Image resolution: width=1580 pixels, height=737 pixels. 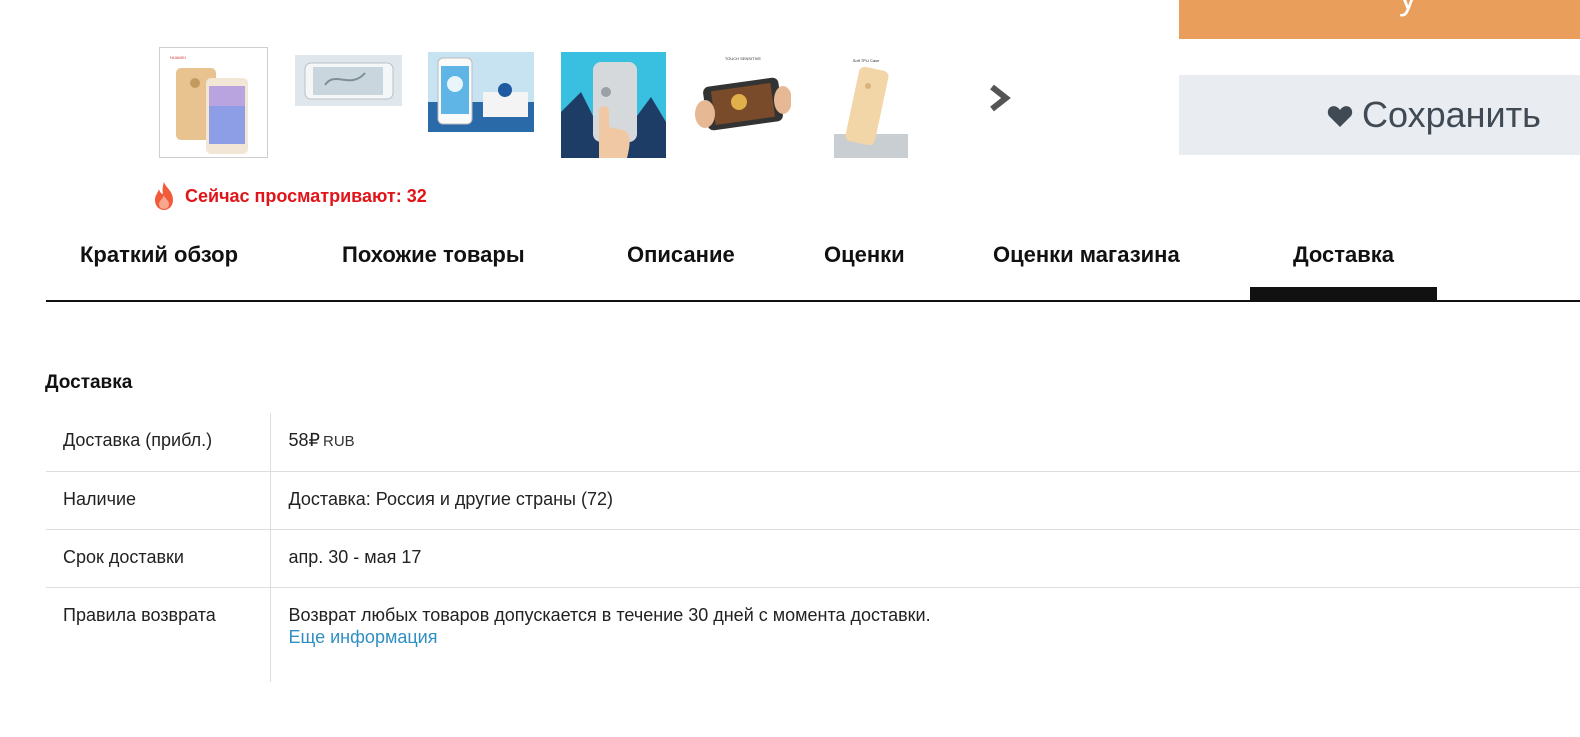 I want to click on table-row: Доставка (прибл.) 58₽ RUB, so click(x=813, y=442).